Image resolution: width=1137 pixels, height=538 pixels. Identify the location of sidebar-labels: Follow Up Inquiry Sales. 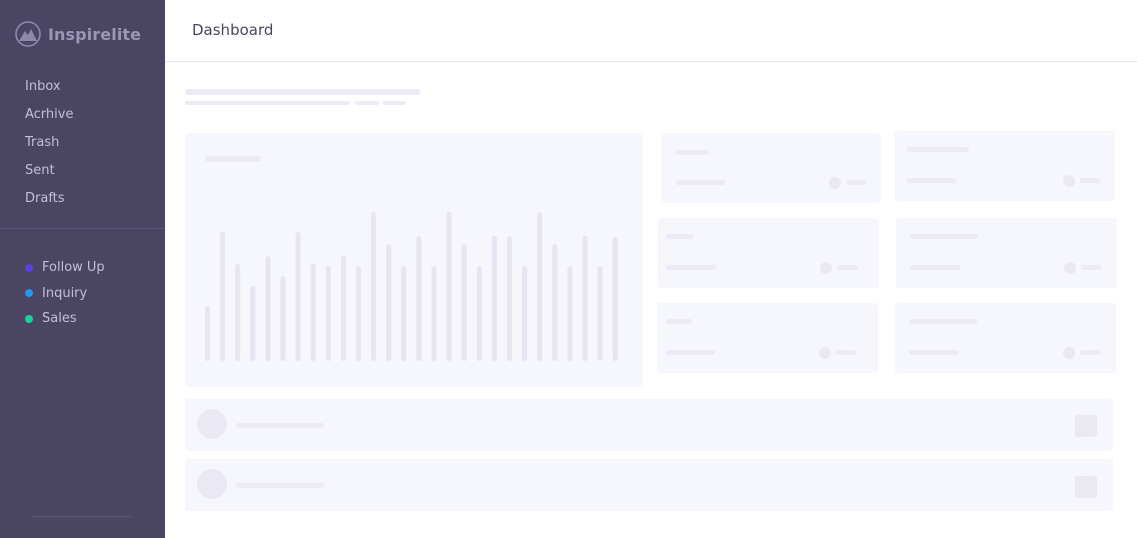
(65, 293).